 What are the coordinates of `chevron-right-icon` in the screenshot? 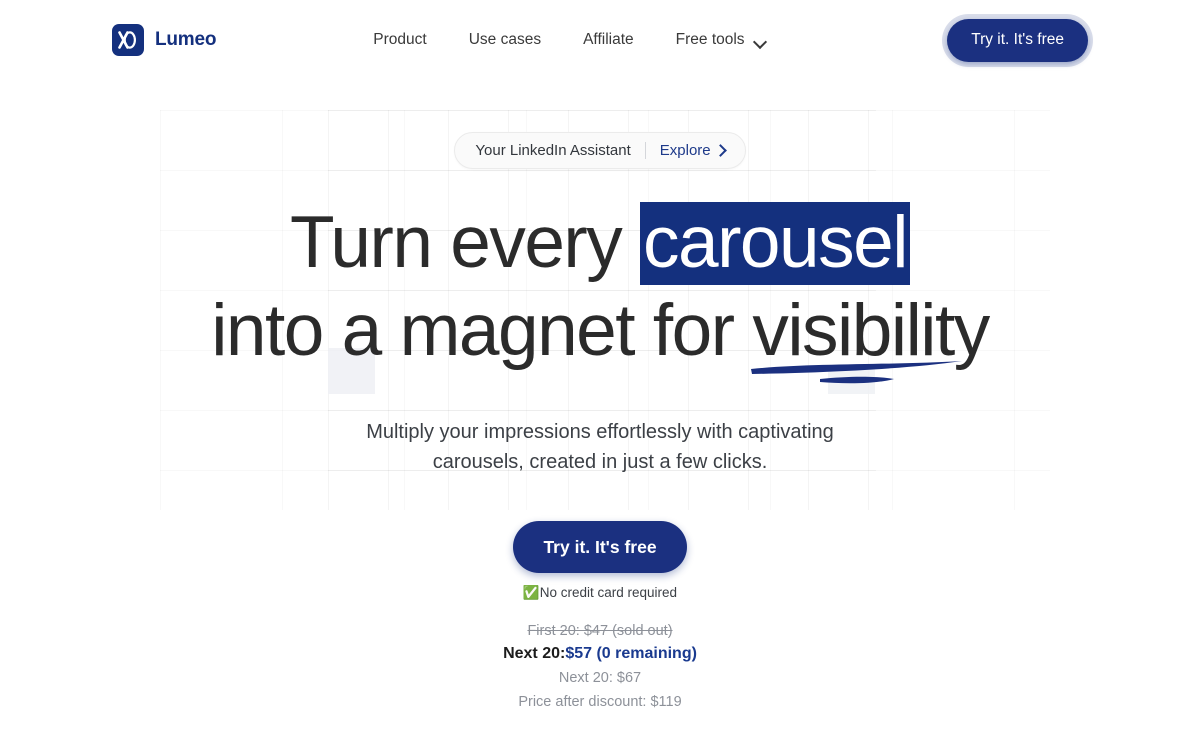 It's located at (720, 150).